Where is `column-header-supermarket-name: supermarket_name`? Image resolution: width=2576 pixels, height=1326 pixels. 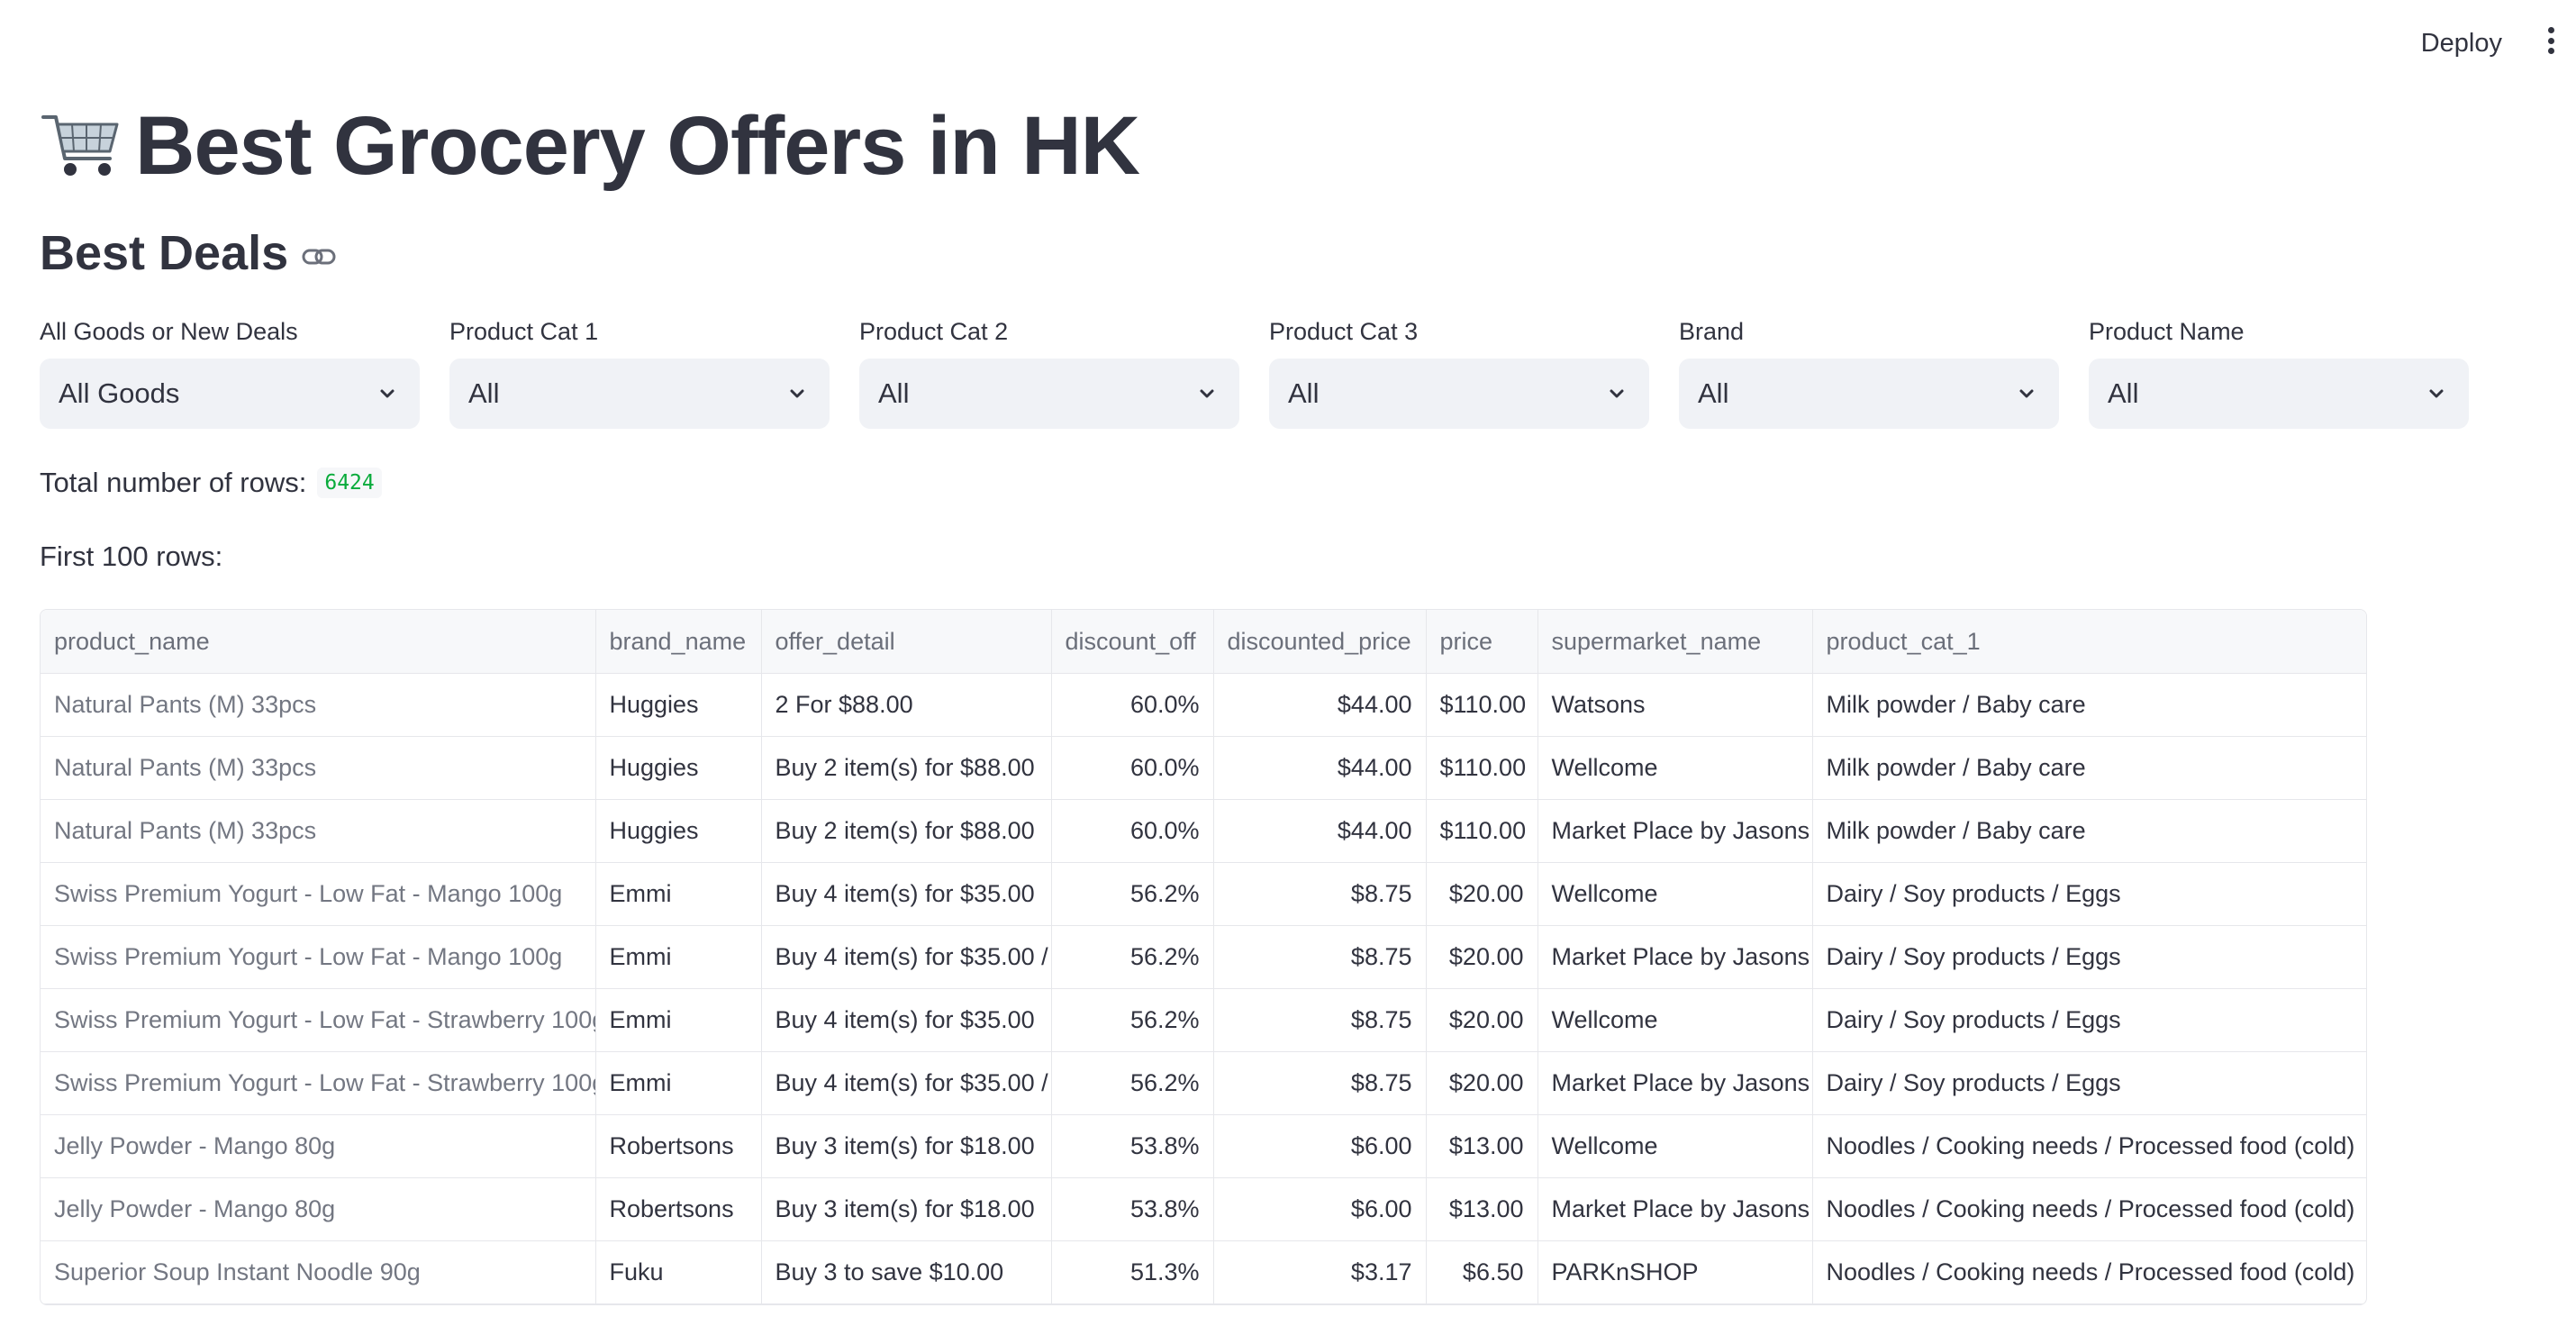 column-header-supermarket-name: supermarket_name is located at coordinates (1675, 642).